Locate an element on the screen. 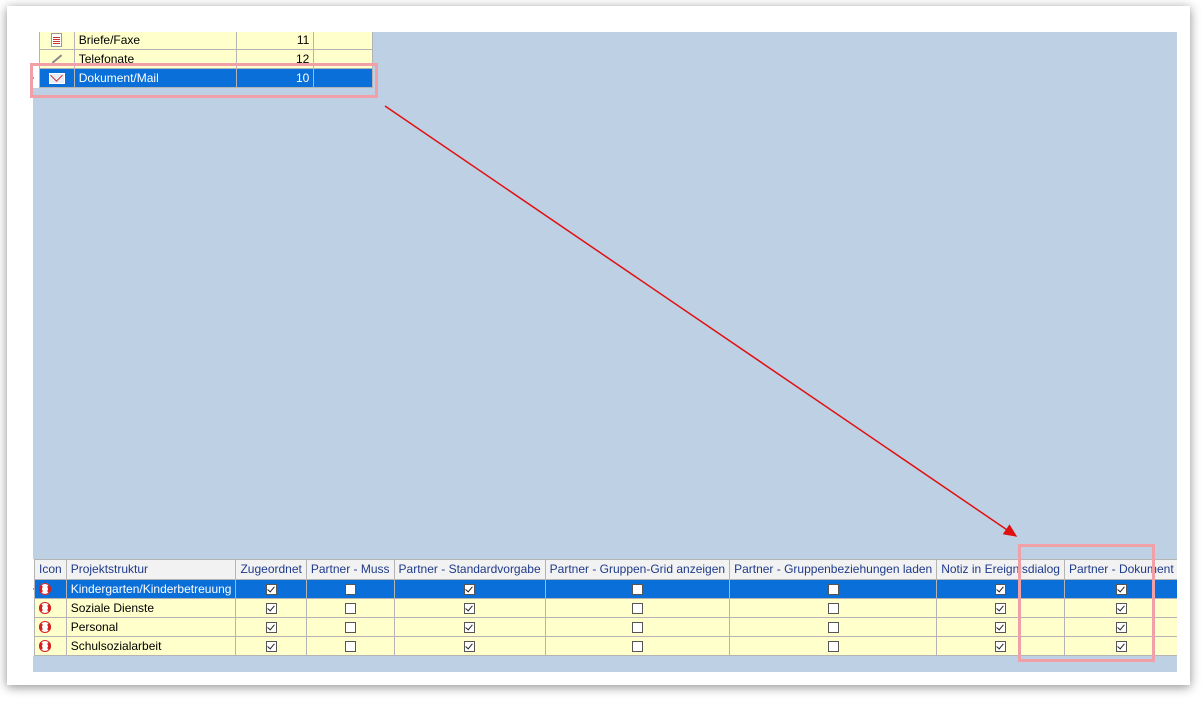 This screenshot has height=714, width=1204. project-name: Schulsozialarbeit is located at coordinates (151, 646).